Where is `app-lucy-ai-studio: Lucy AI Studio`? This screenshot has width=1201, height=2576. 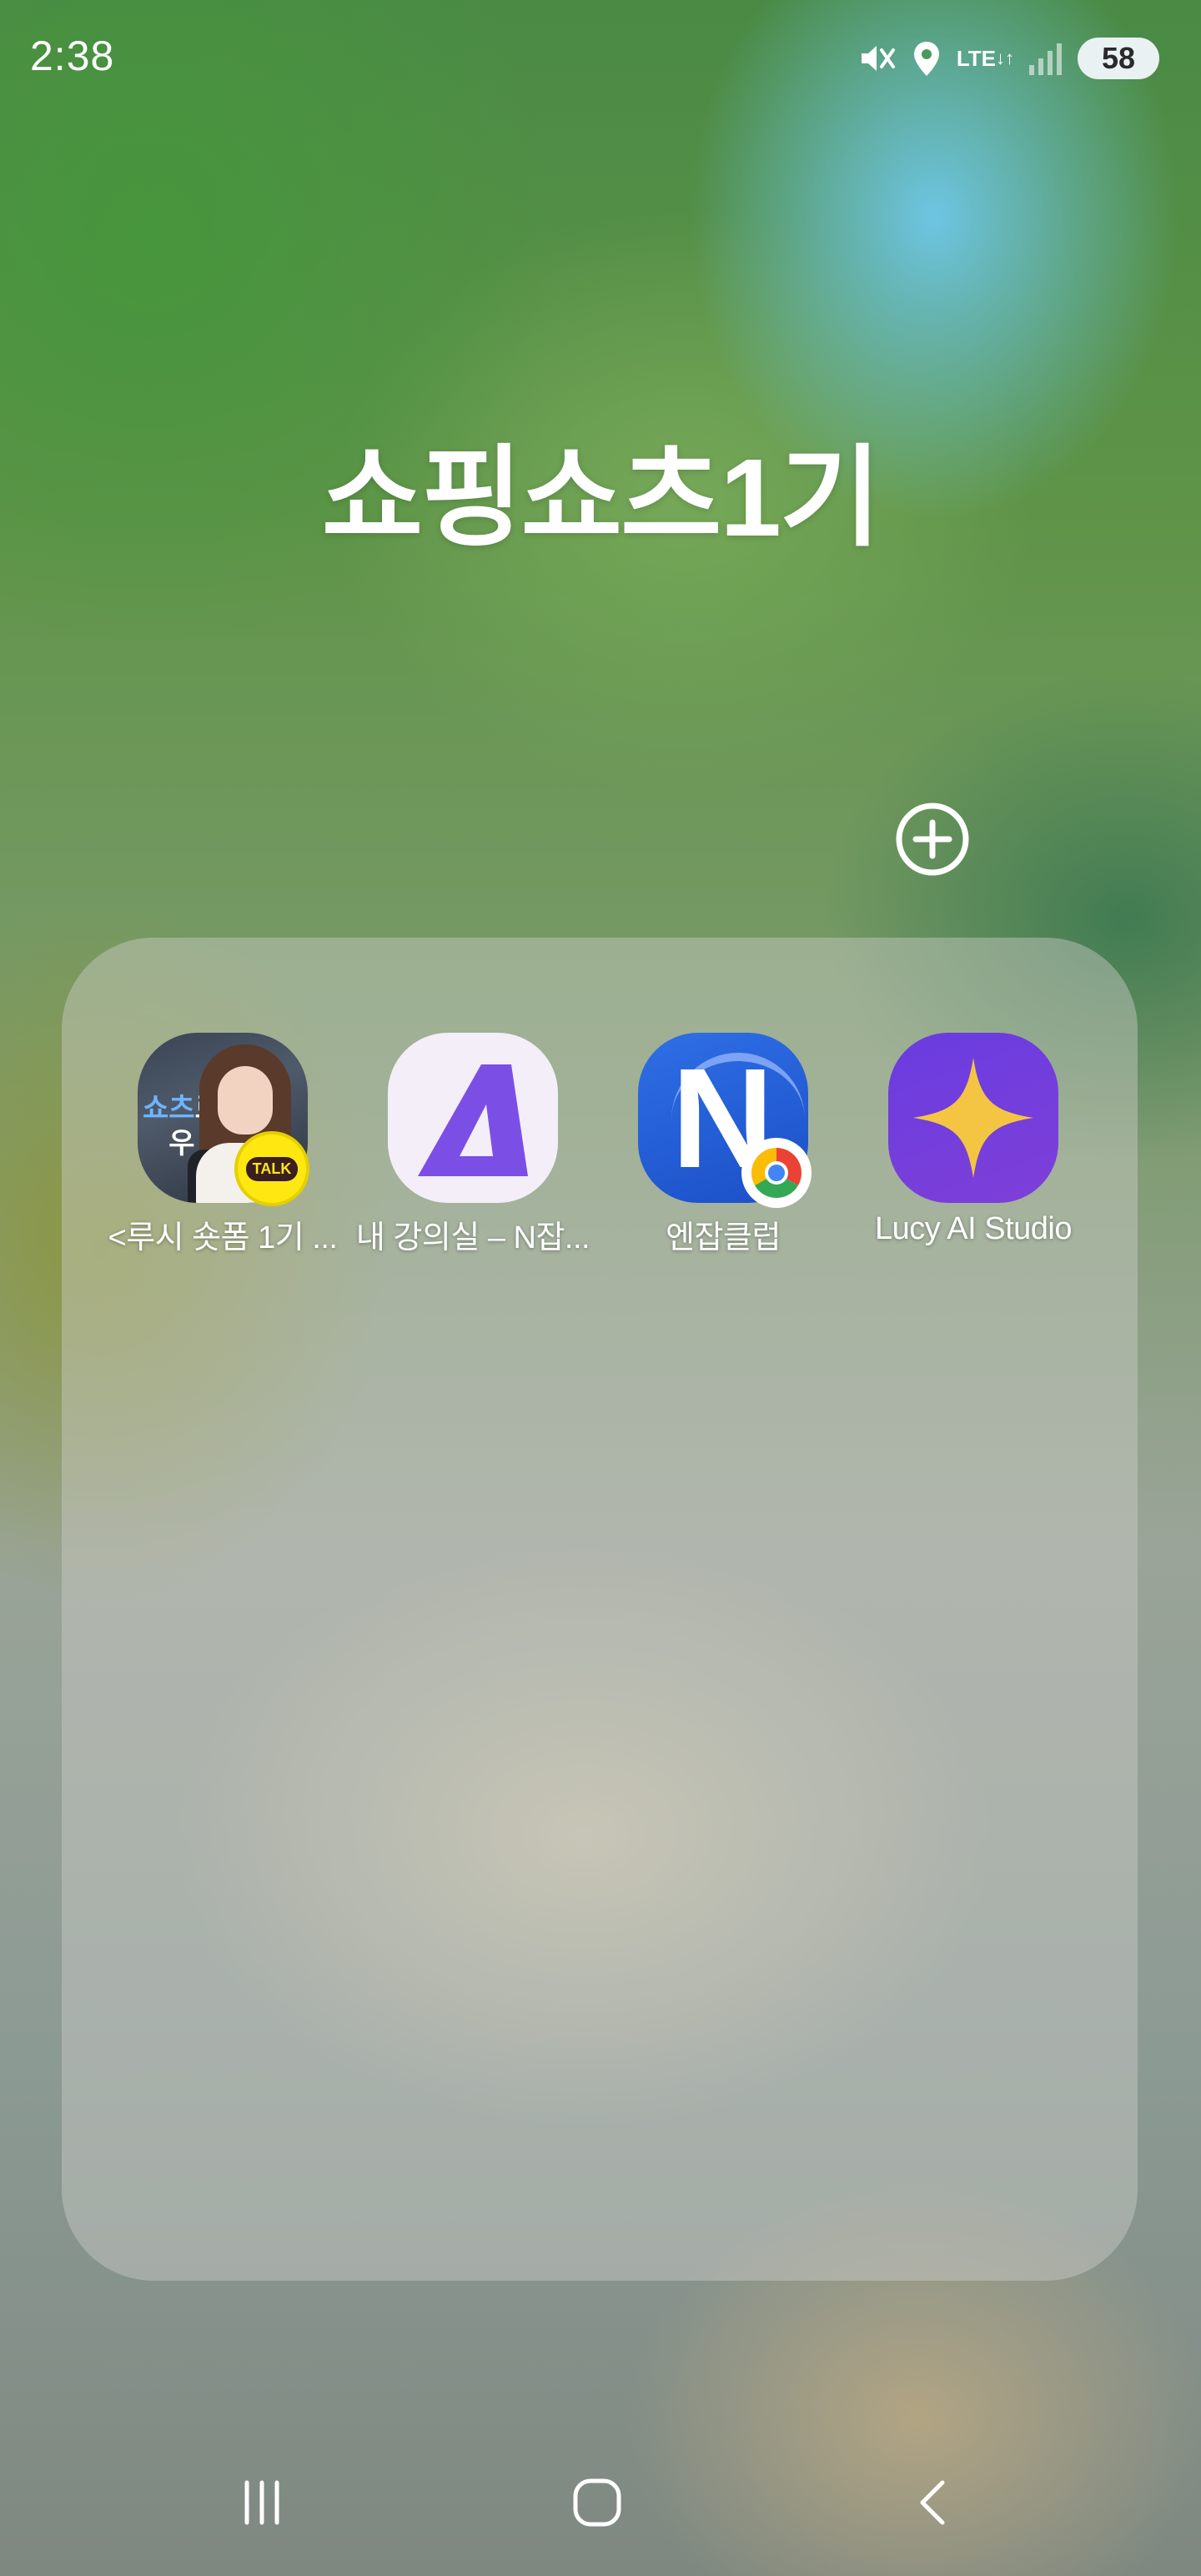
app-lucy-ai-studio: Lucy AI Studio is located at coordinates (973, 1140).